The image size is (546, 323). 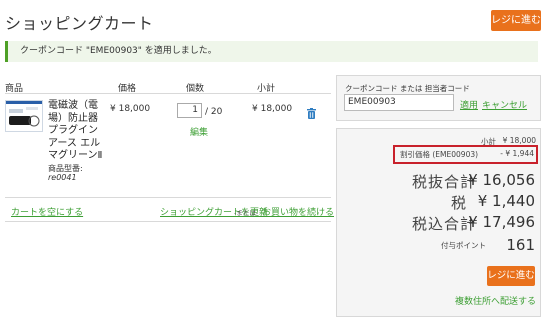 What do you see at coordinates (214, 112) in the screenshot?
I see `quantity-max: / 20` at bounding box center [214, 112].